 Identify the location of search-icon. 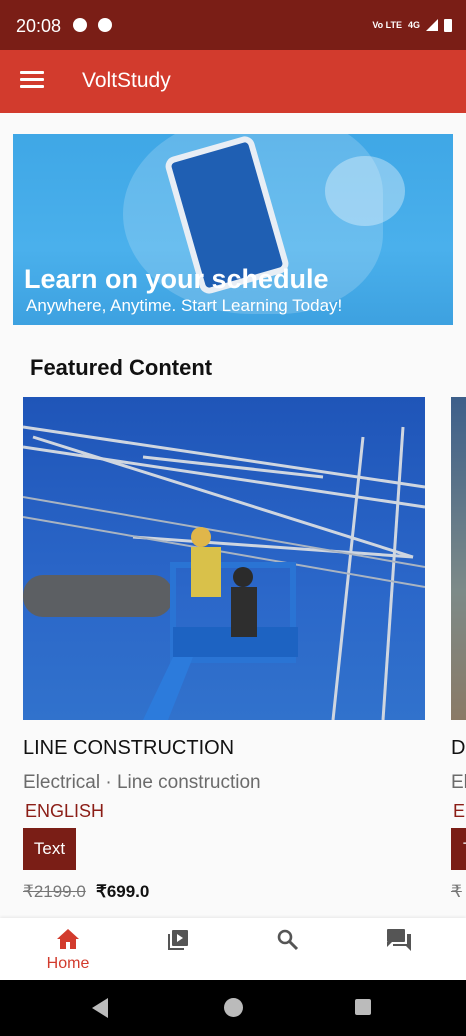
(288, 940).